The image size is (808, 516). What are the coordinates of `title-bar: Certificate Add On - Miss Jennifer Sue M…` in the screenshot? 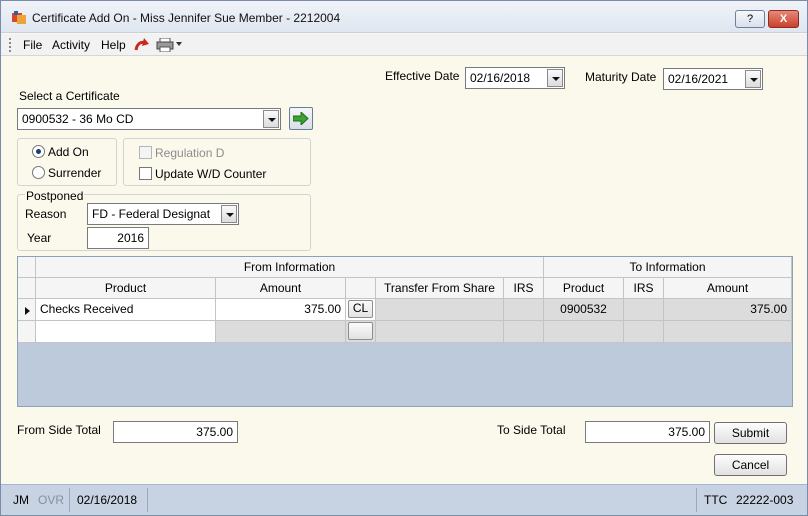 It's located at (404, 17).